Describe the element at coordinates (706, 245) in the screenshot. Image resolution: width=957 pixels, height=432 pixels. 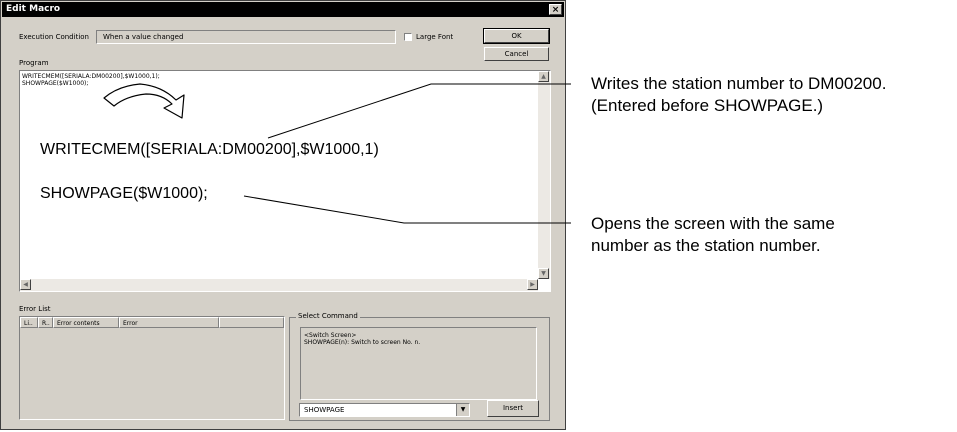
I see `annotation-2-line-2: number as the station number.` at that location.